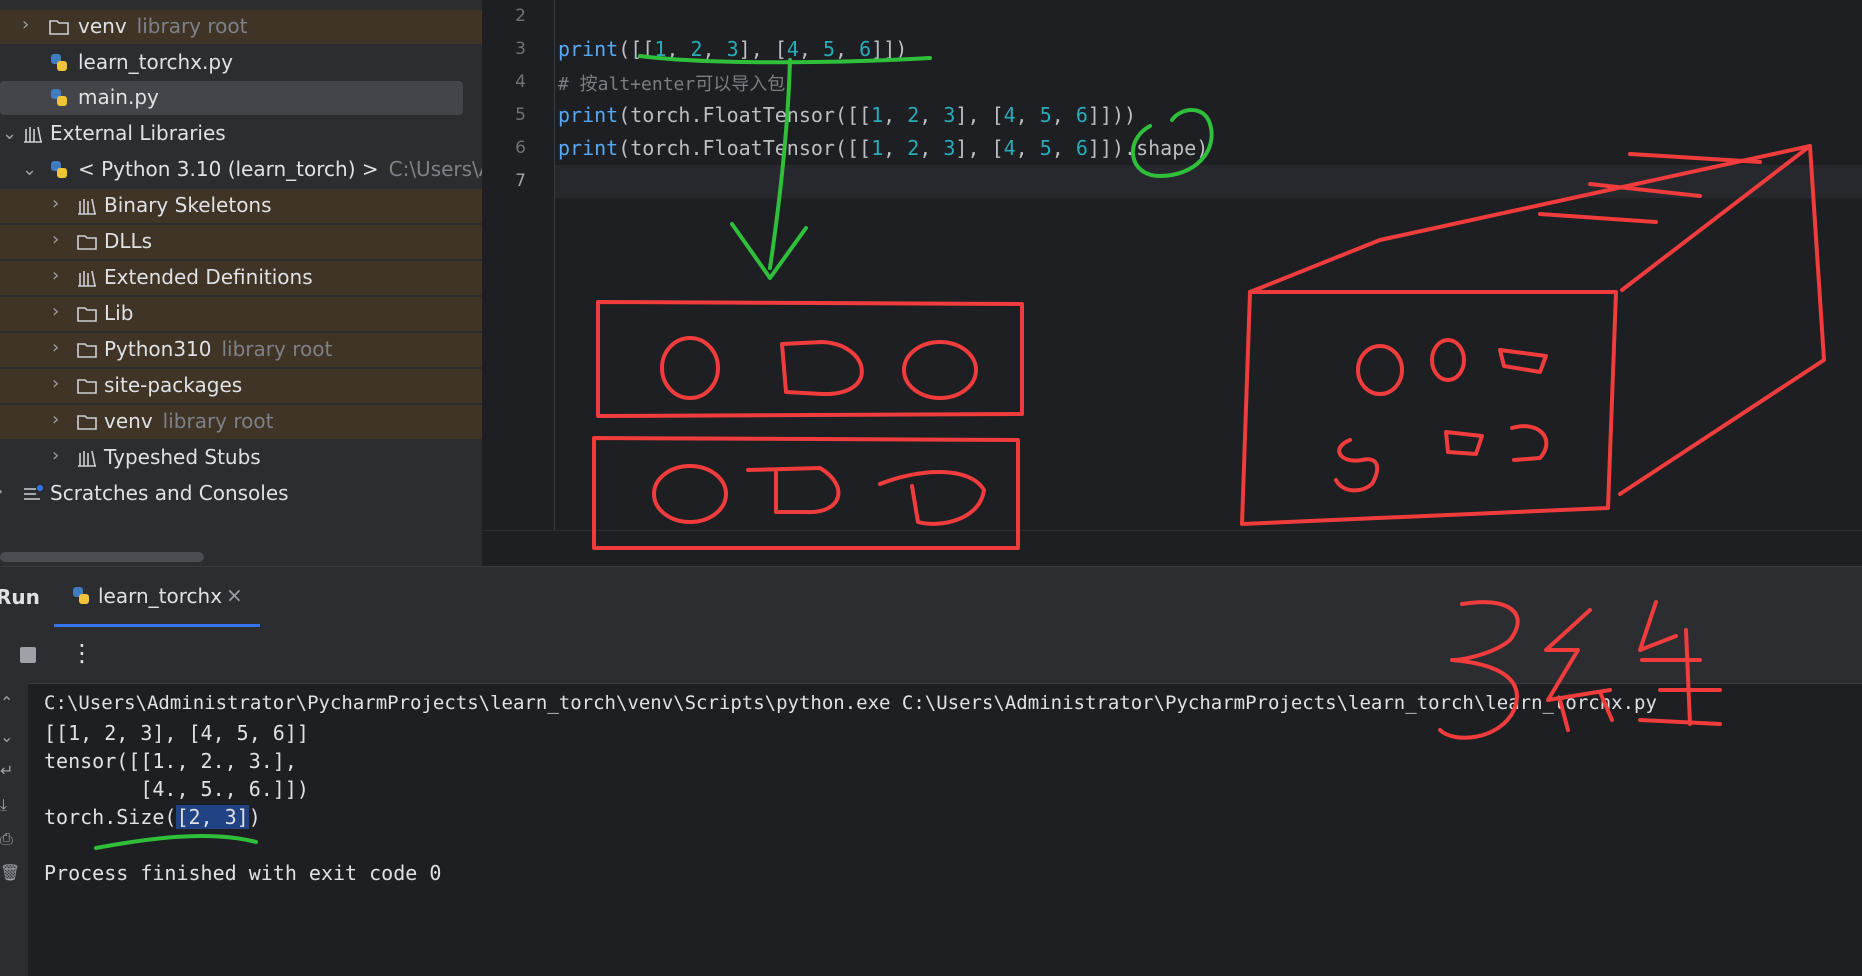 The height and width of the screenshot is (976, 1862). I want to click on horizontal-scrollbar, so click(102, 557).